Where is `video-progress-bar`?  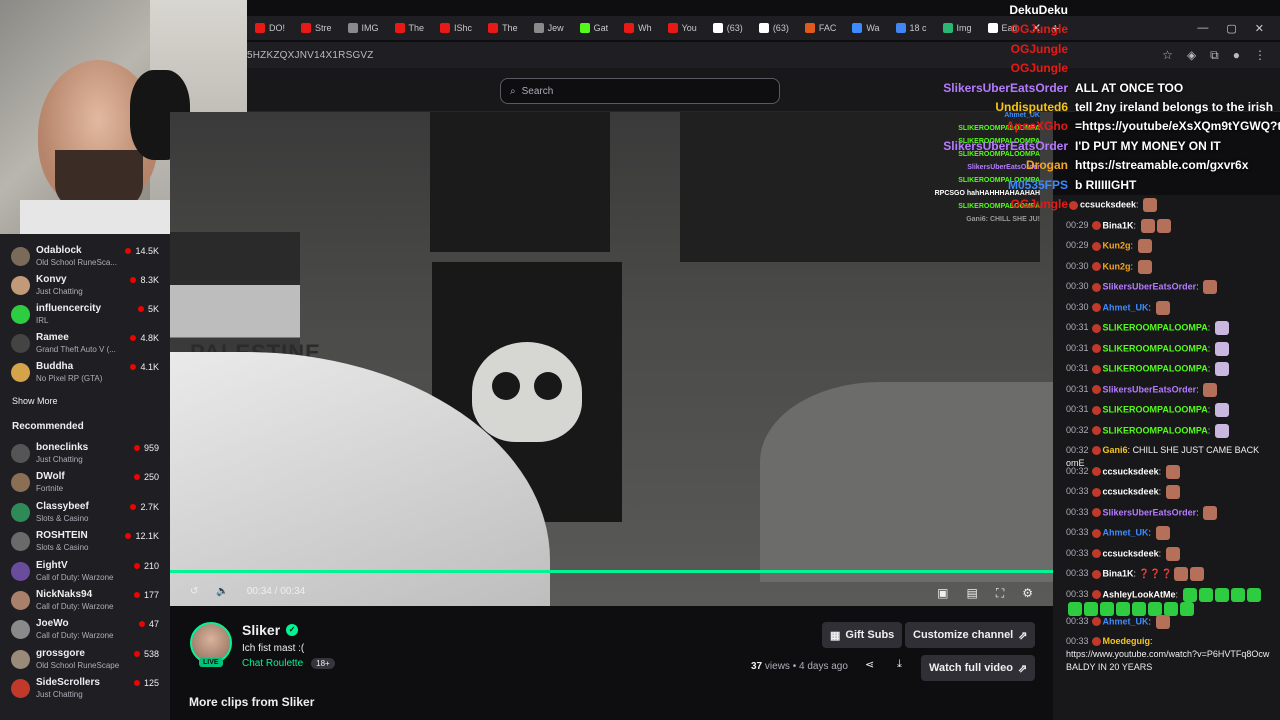
video-progress-bar is located at coordinates (611, 571).